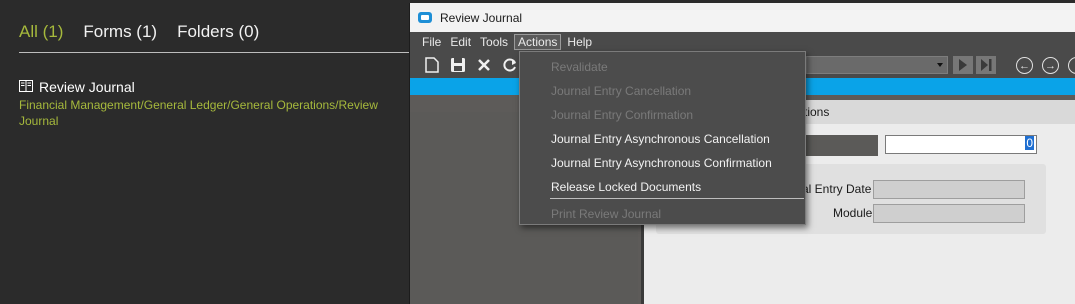  What do you see at coordinates (41, 32) in the screenshot?
I see `filter-tab-all: All (1)` at bounding box center [41, 32].